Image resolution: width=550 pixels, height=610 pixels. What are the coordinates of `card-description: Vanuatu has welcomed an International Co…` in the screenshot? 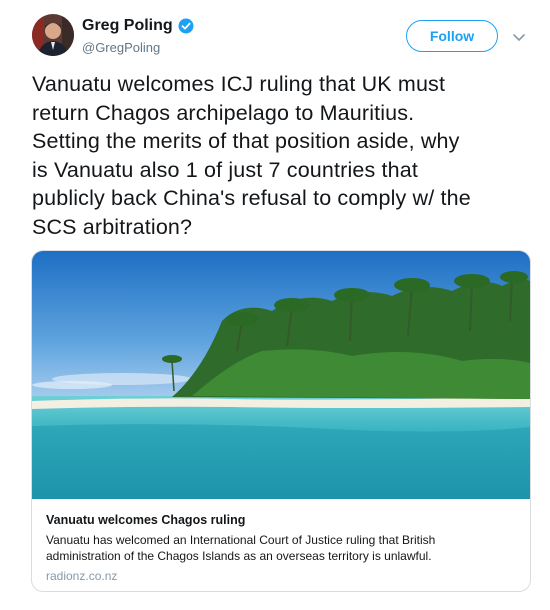 It's located at (281, 548).